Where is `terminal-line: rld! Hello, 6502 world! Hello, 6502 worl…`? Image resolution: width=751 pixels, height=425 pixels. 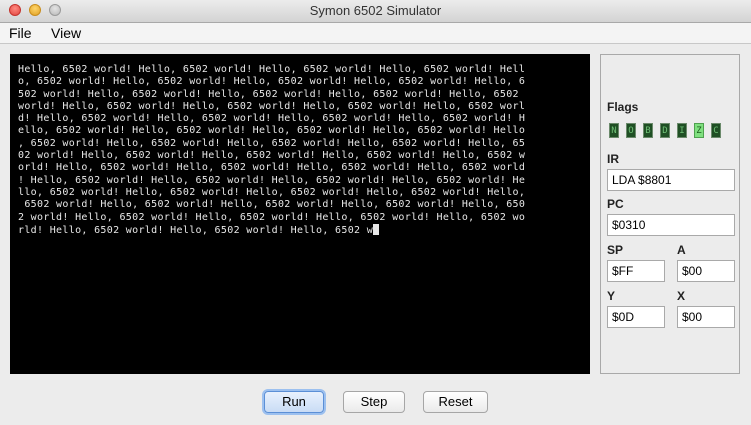 terminal-line: rld! Hello, 6502 world! Hello, 6502 worl… is located at coordinates (300, 229).